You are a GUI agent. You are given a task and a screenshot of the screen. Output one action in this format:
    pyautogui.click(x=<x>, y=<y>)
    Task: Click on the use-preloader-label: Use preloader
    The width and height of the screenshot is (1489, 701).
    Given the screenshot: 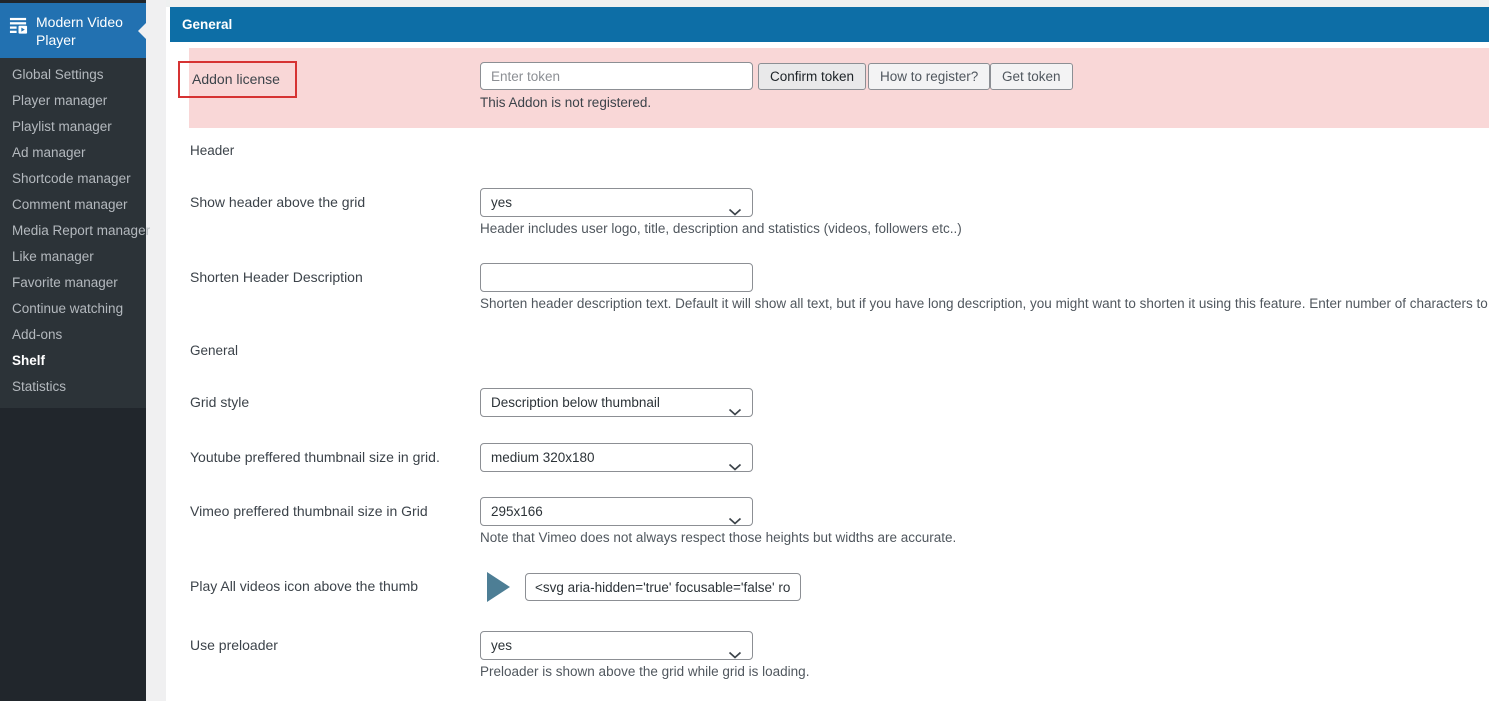 What is the action you would take?
    pyautogui.click(x=234, y=645)
    